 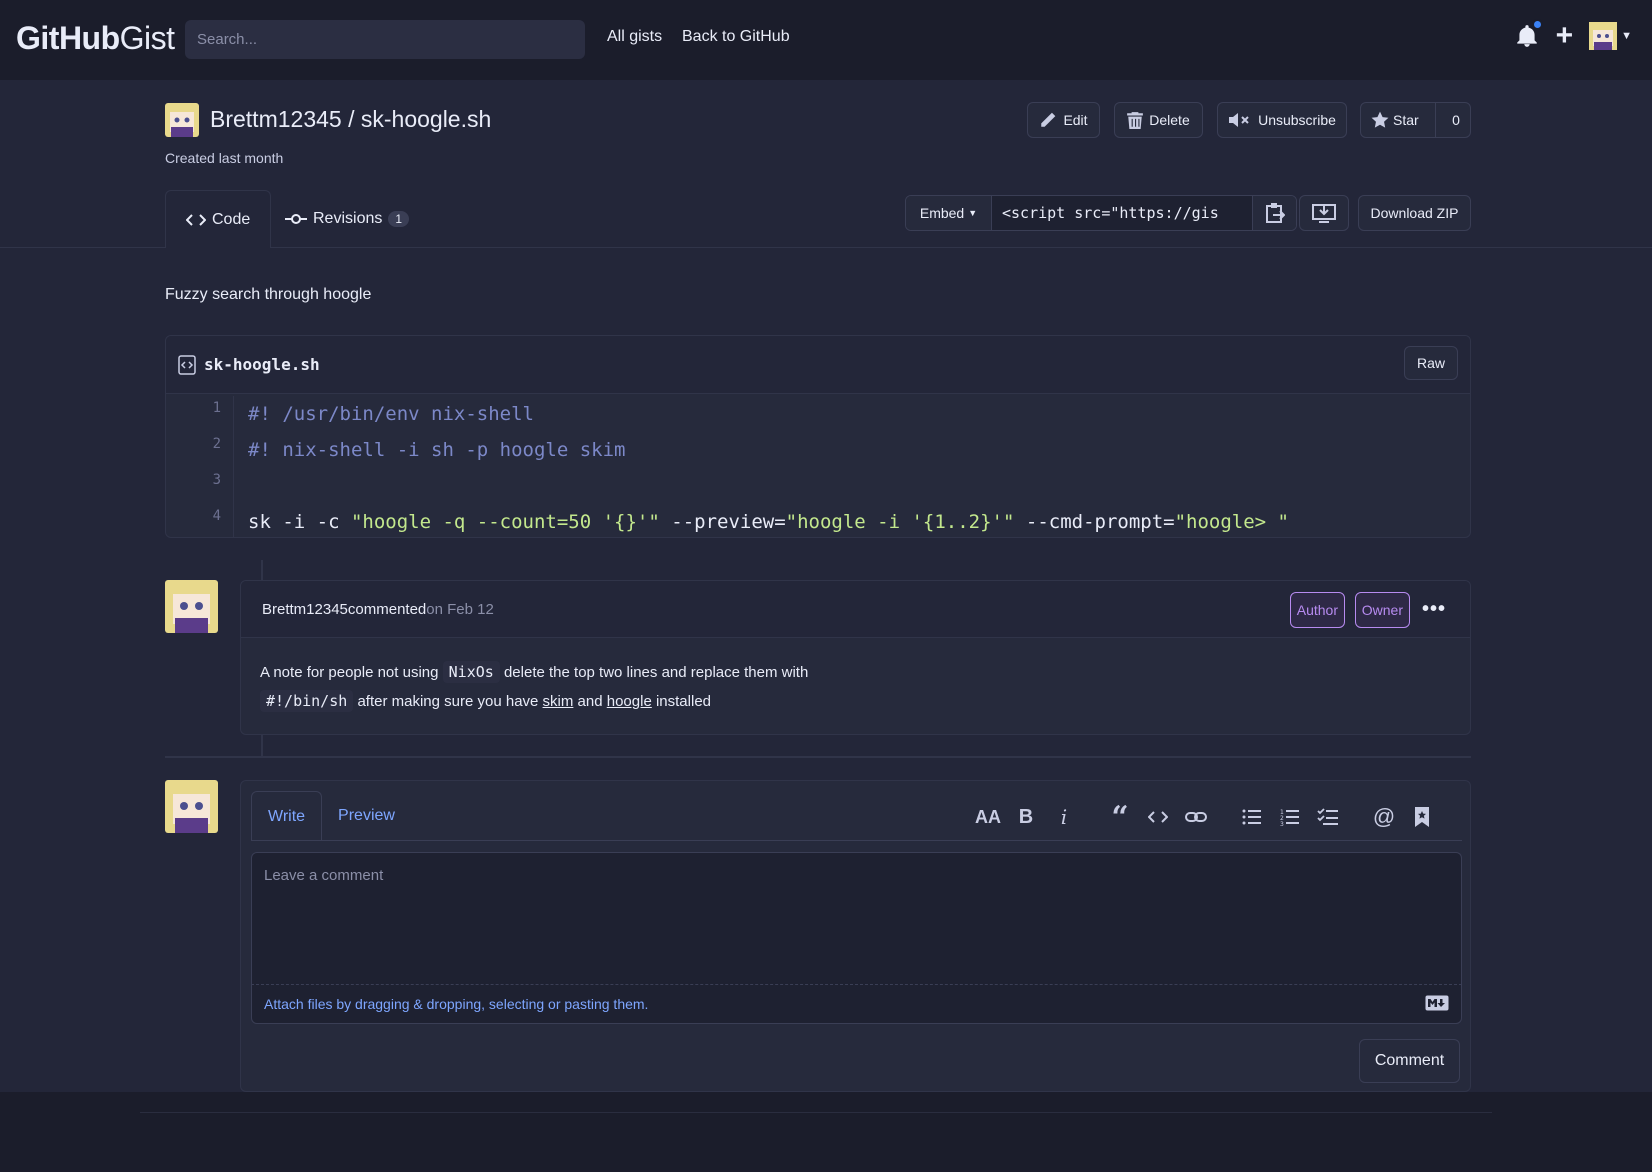 What do you see at coordinates (505, 522) in the screenshot?
I see `code-string: "hoogle -q --count=50 '{}'"` at bounding box center [505, 522].